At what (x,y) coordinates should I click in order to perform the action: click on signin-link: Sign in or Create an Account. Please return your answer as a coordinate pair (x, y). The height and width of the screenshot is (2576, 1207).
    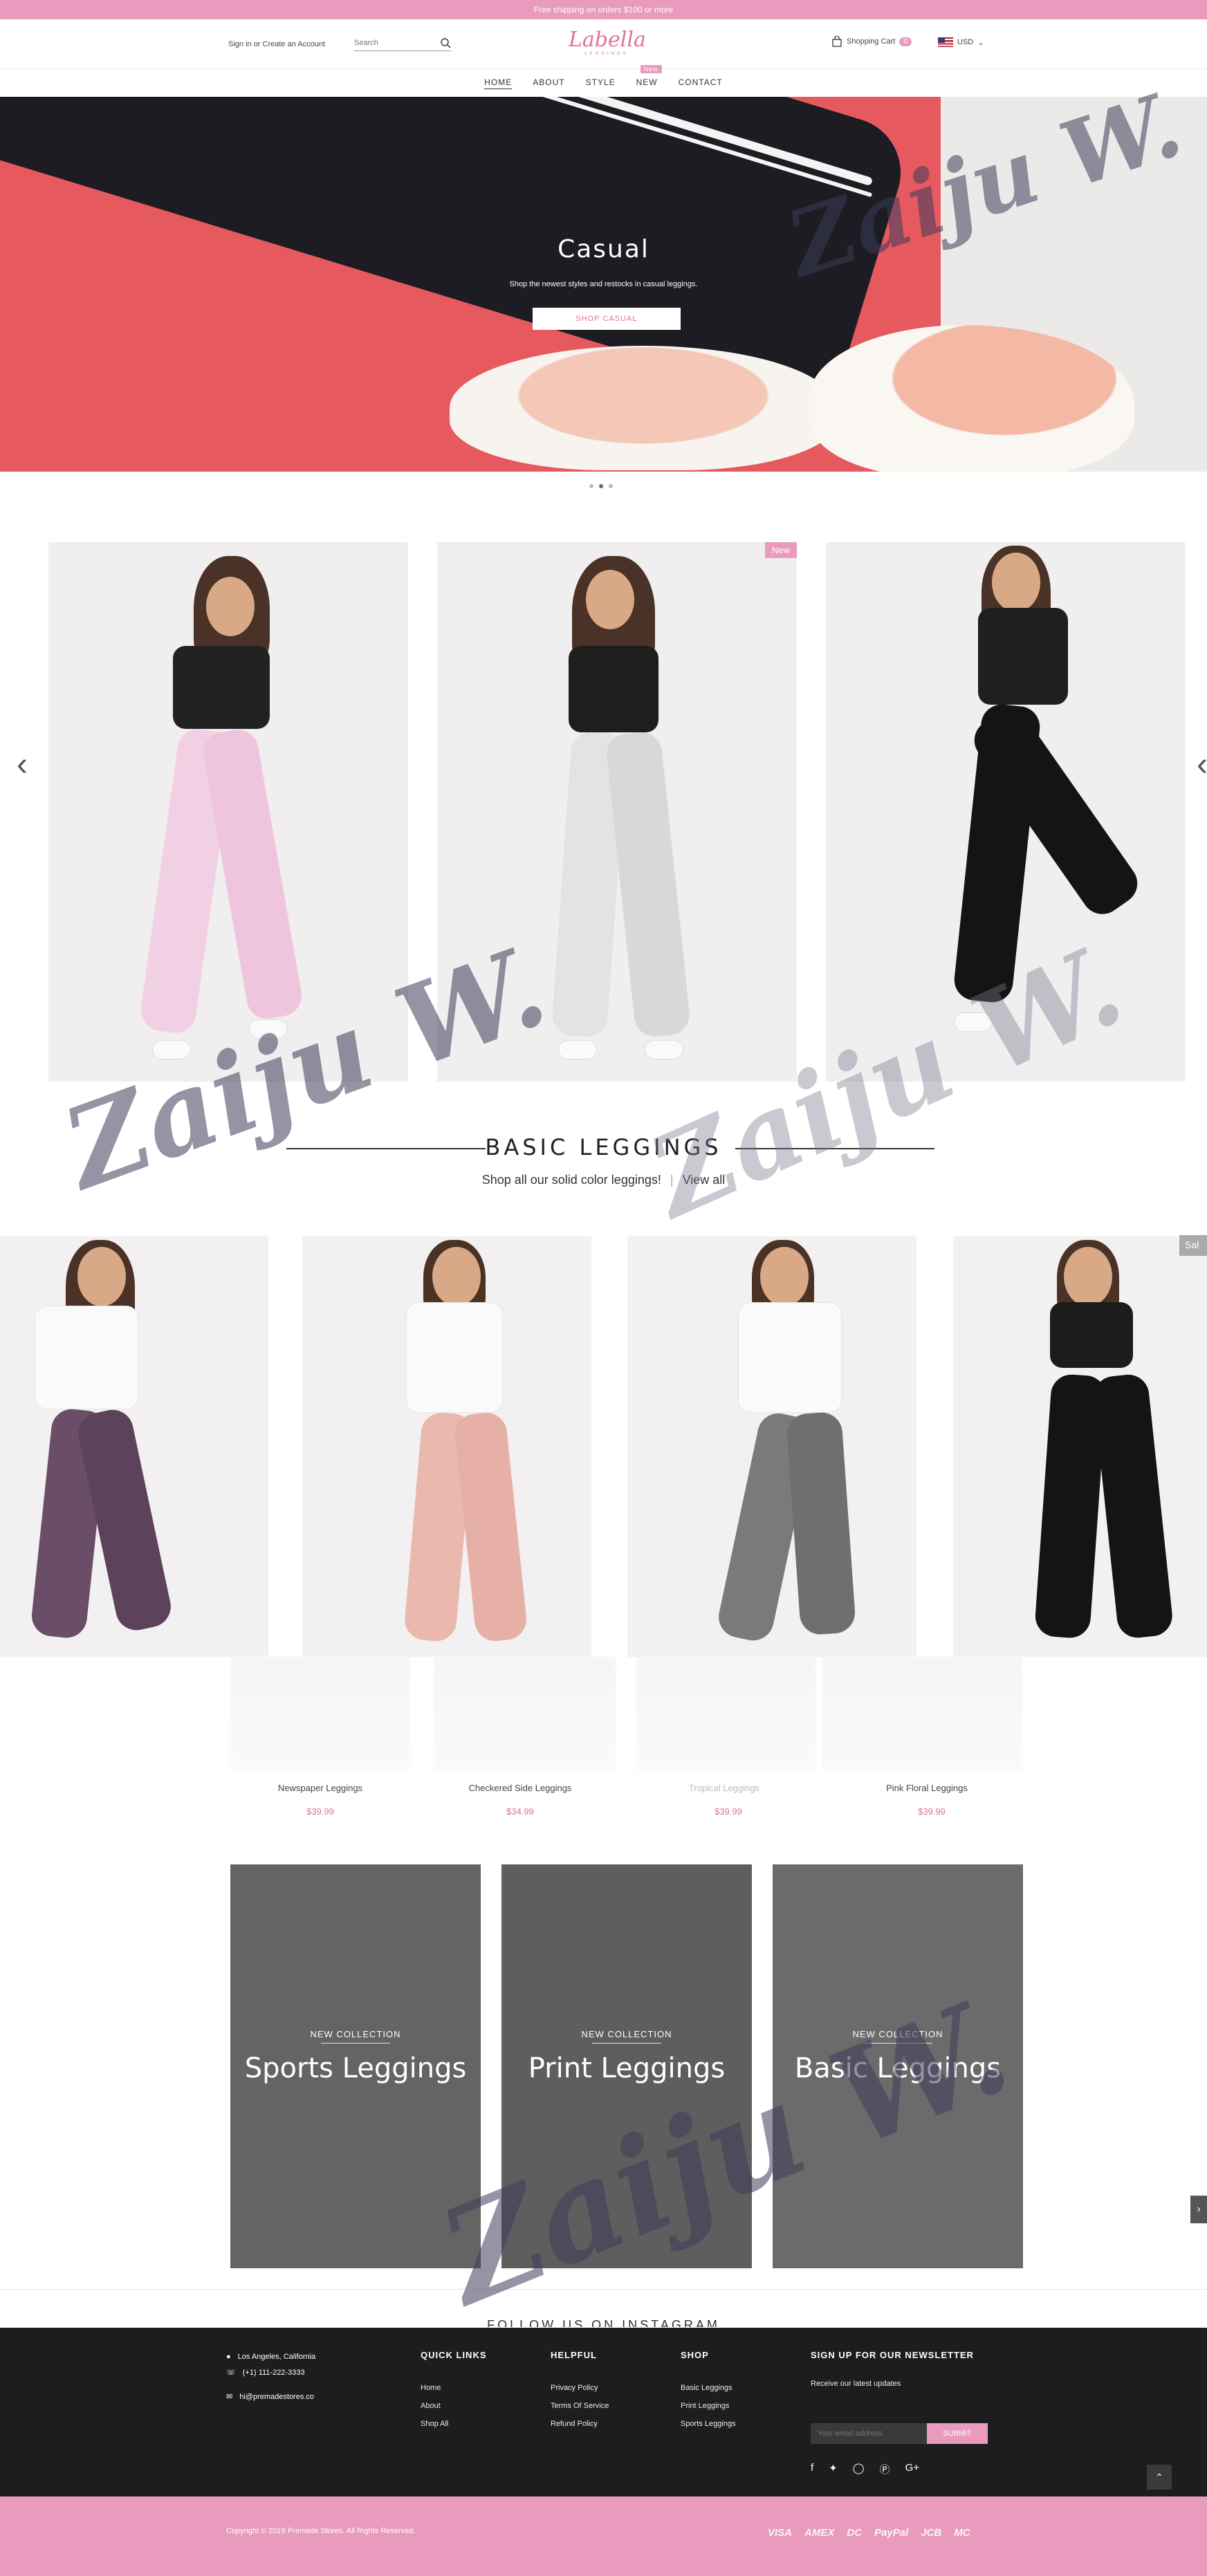
    Looking at the image, I should click on (276, 44).